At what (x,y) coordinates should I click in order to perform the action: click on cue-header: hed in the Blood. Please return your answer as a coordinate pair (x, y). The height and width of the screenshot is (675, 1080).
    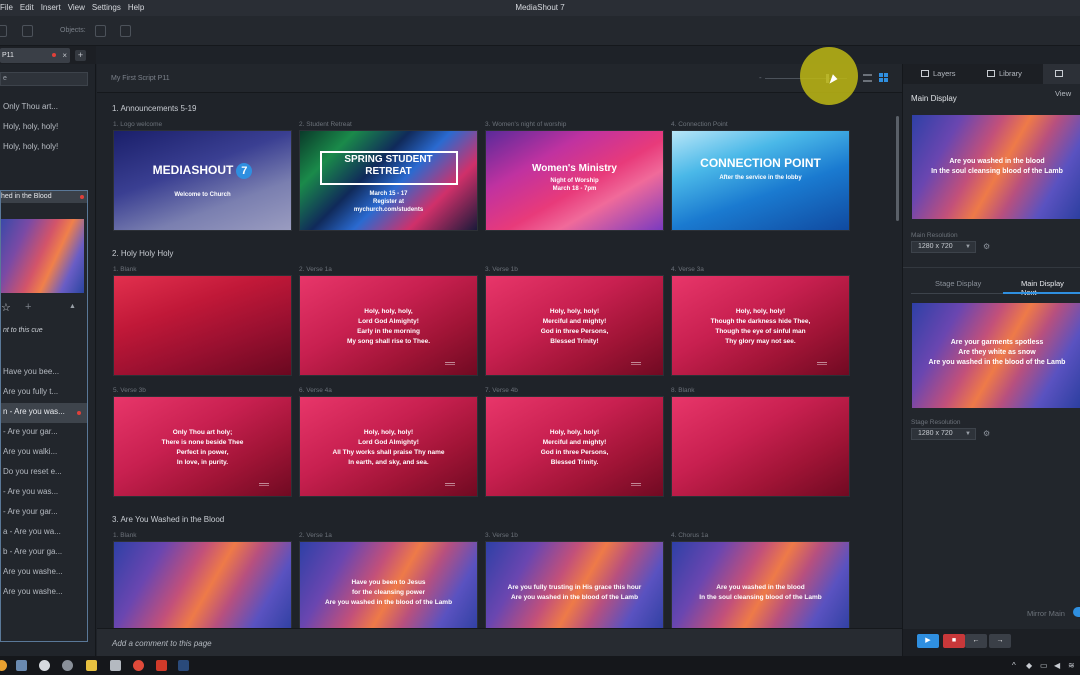
    Looking at the image, I should click on (44, 197).